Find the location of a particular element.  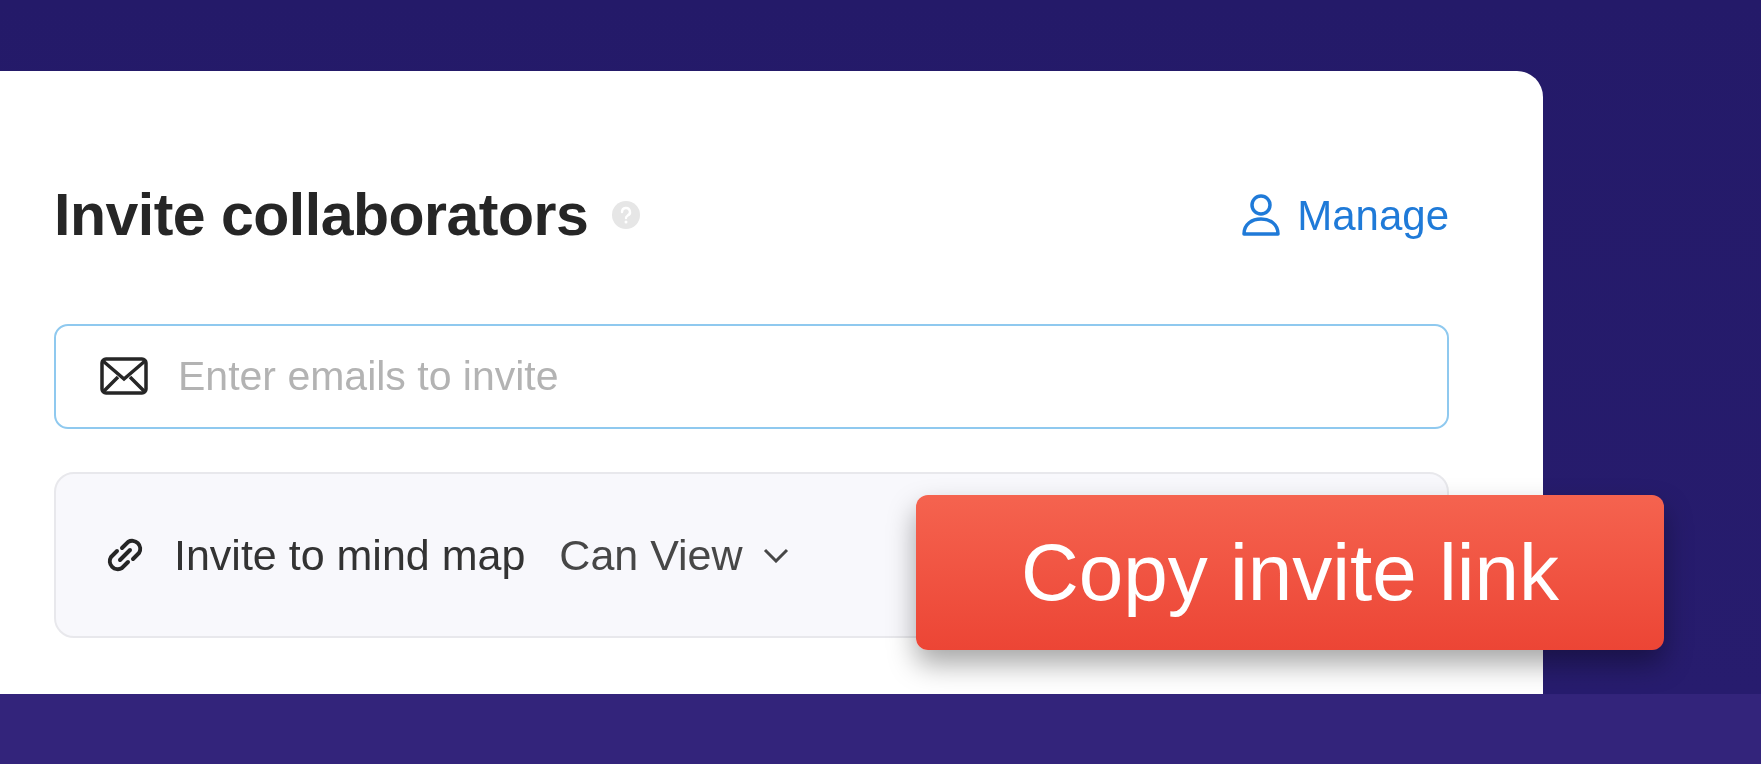

manage-link: Manage is located at coordinates (1345, 215).